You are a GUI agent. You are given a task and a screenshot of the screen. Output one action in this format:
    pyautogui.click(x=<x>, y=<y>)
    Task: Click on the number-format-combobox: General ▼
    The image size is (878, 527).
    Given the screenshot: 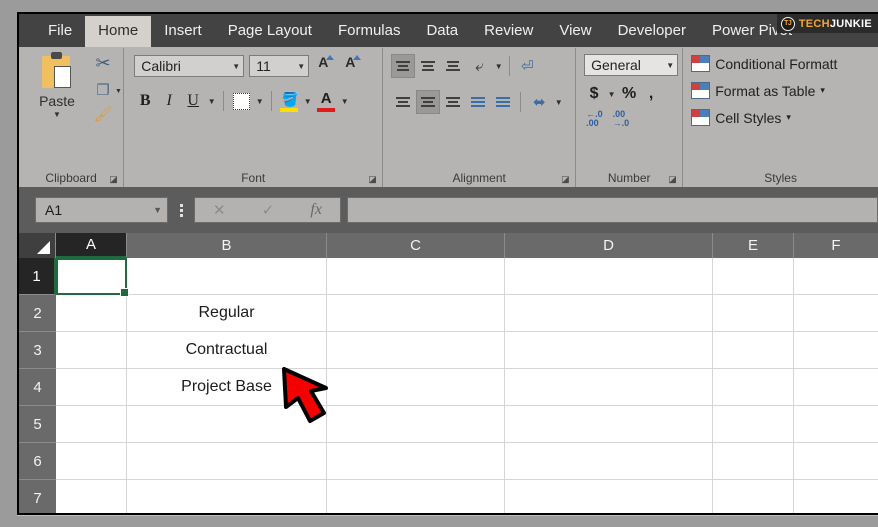 What is the action you would take?
    pyautogui.click(x=631, y=65)
    